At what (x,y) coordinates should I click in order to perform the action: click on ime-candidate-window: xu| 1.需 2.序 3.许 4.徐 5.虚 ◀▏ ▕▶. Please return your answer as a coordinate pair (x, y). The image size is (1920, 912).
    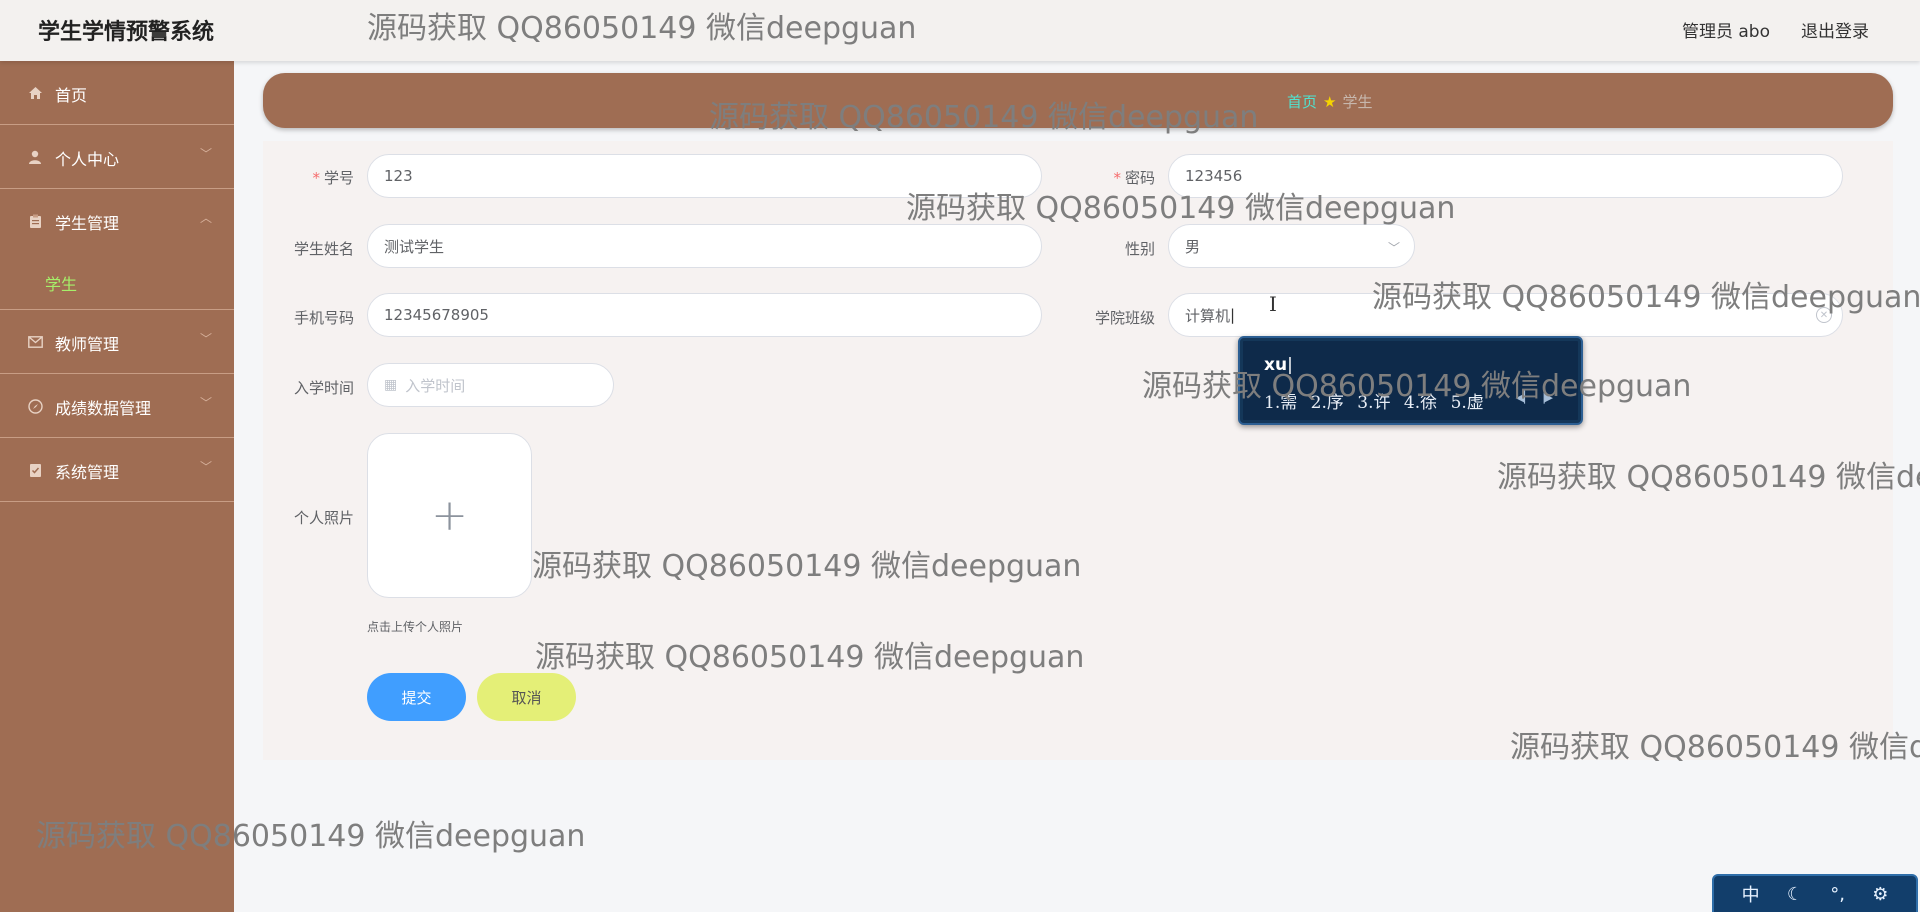
    Looking at the image, I should click on (1410, 380).